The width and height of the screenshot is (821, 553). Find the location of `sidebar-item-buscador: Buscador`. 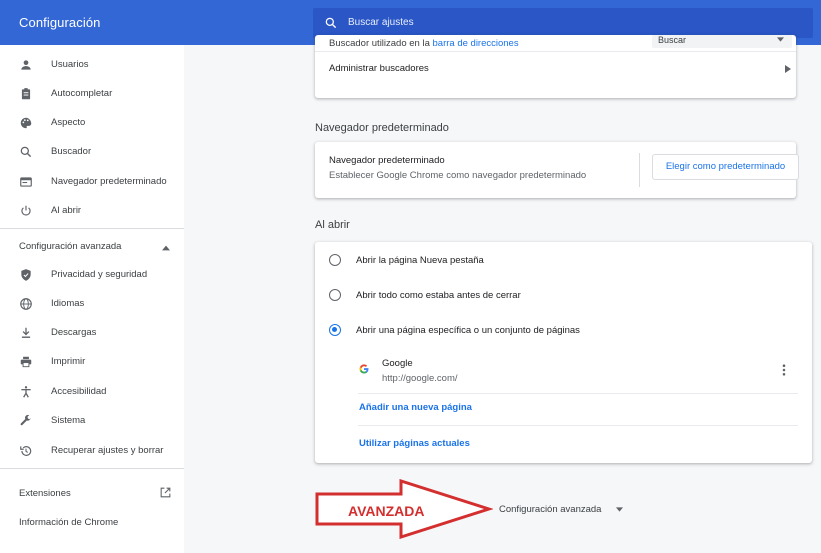

sidebar-item-buscador: Buscador is located at coordinates (92, 152).